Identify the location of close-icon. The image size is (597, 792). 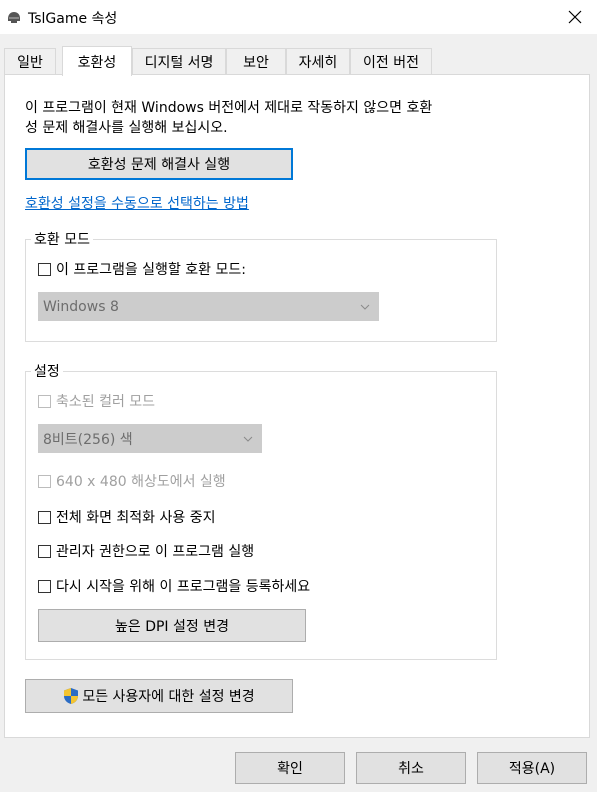
(575, 17).